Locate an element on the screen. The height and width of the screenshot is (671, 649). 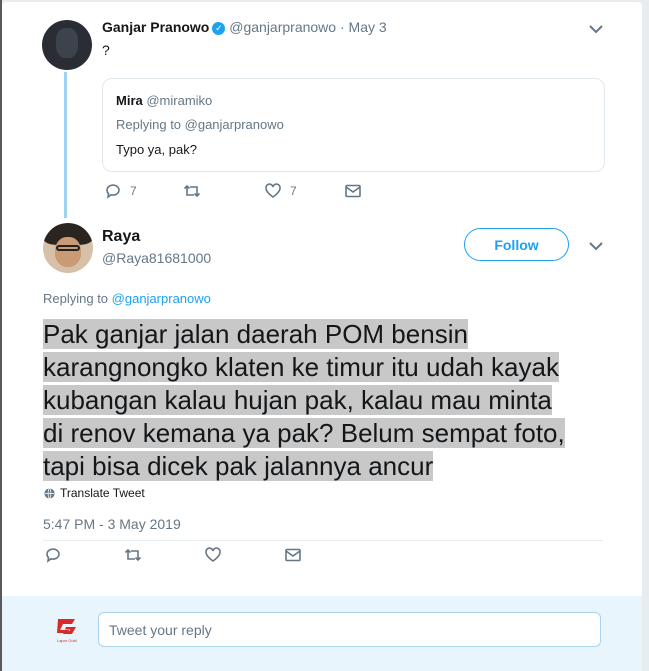
like-action is located at coordinates (213, 555).